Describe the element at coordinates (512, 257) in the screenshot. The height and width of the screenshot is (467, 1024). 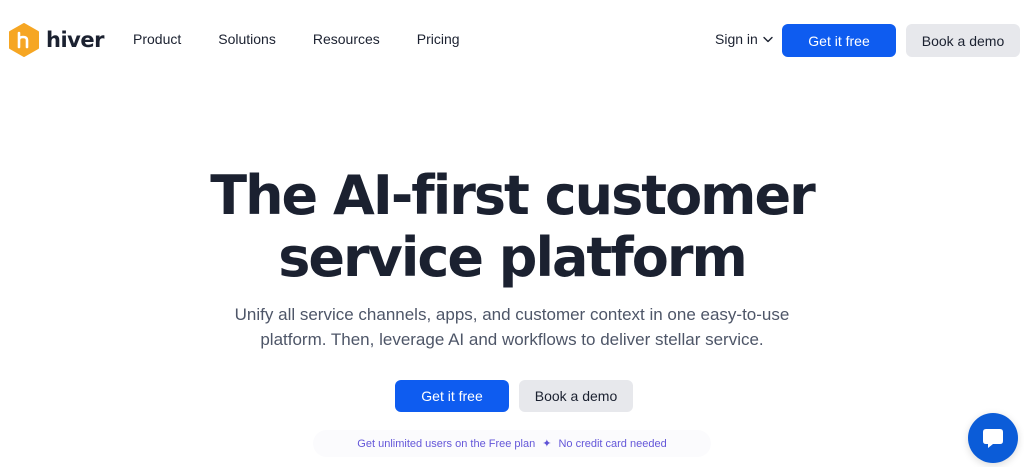
I see `hero-title-line-2: service platform` at that location.